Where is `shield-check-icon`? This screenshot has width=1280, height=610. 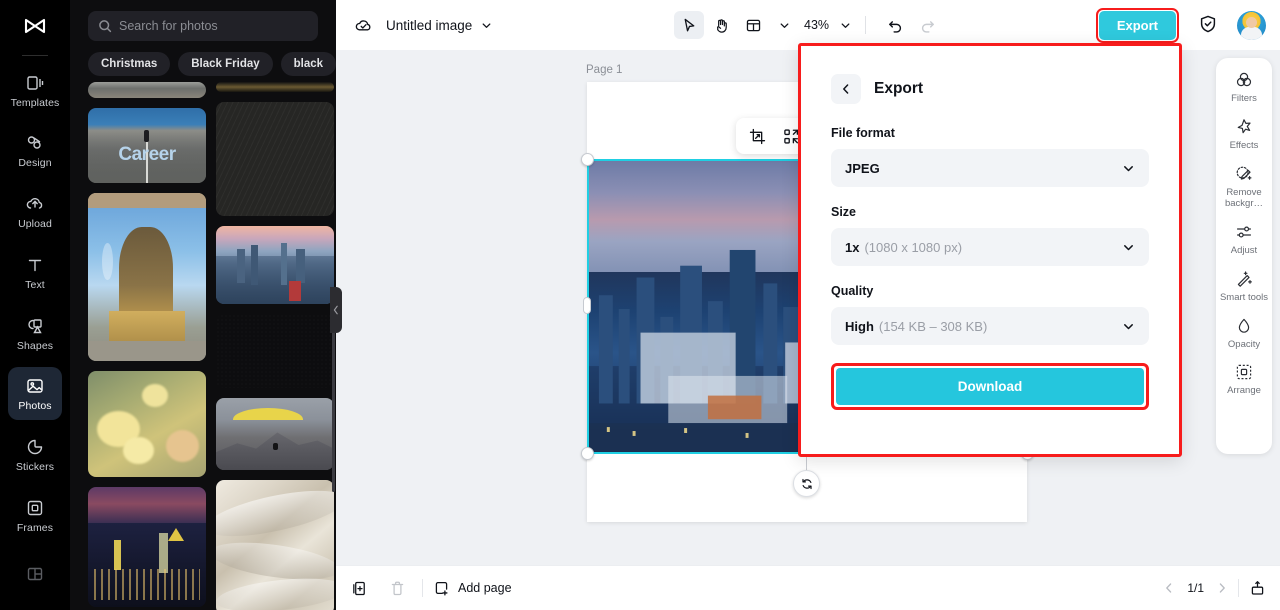
shield-check-icon is located at coordinates (1208, 26).